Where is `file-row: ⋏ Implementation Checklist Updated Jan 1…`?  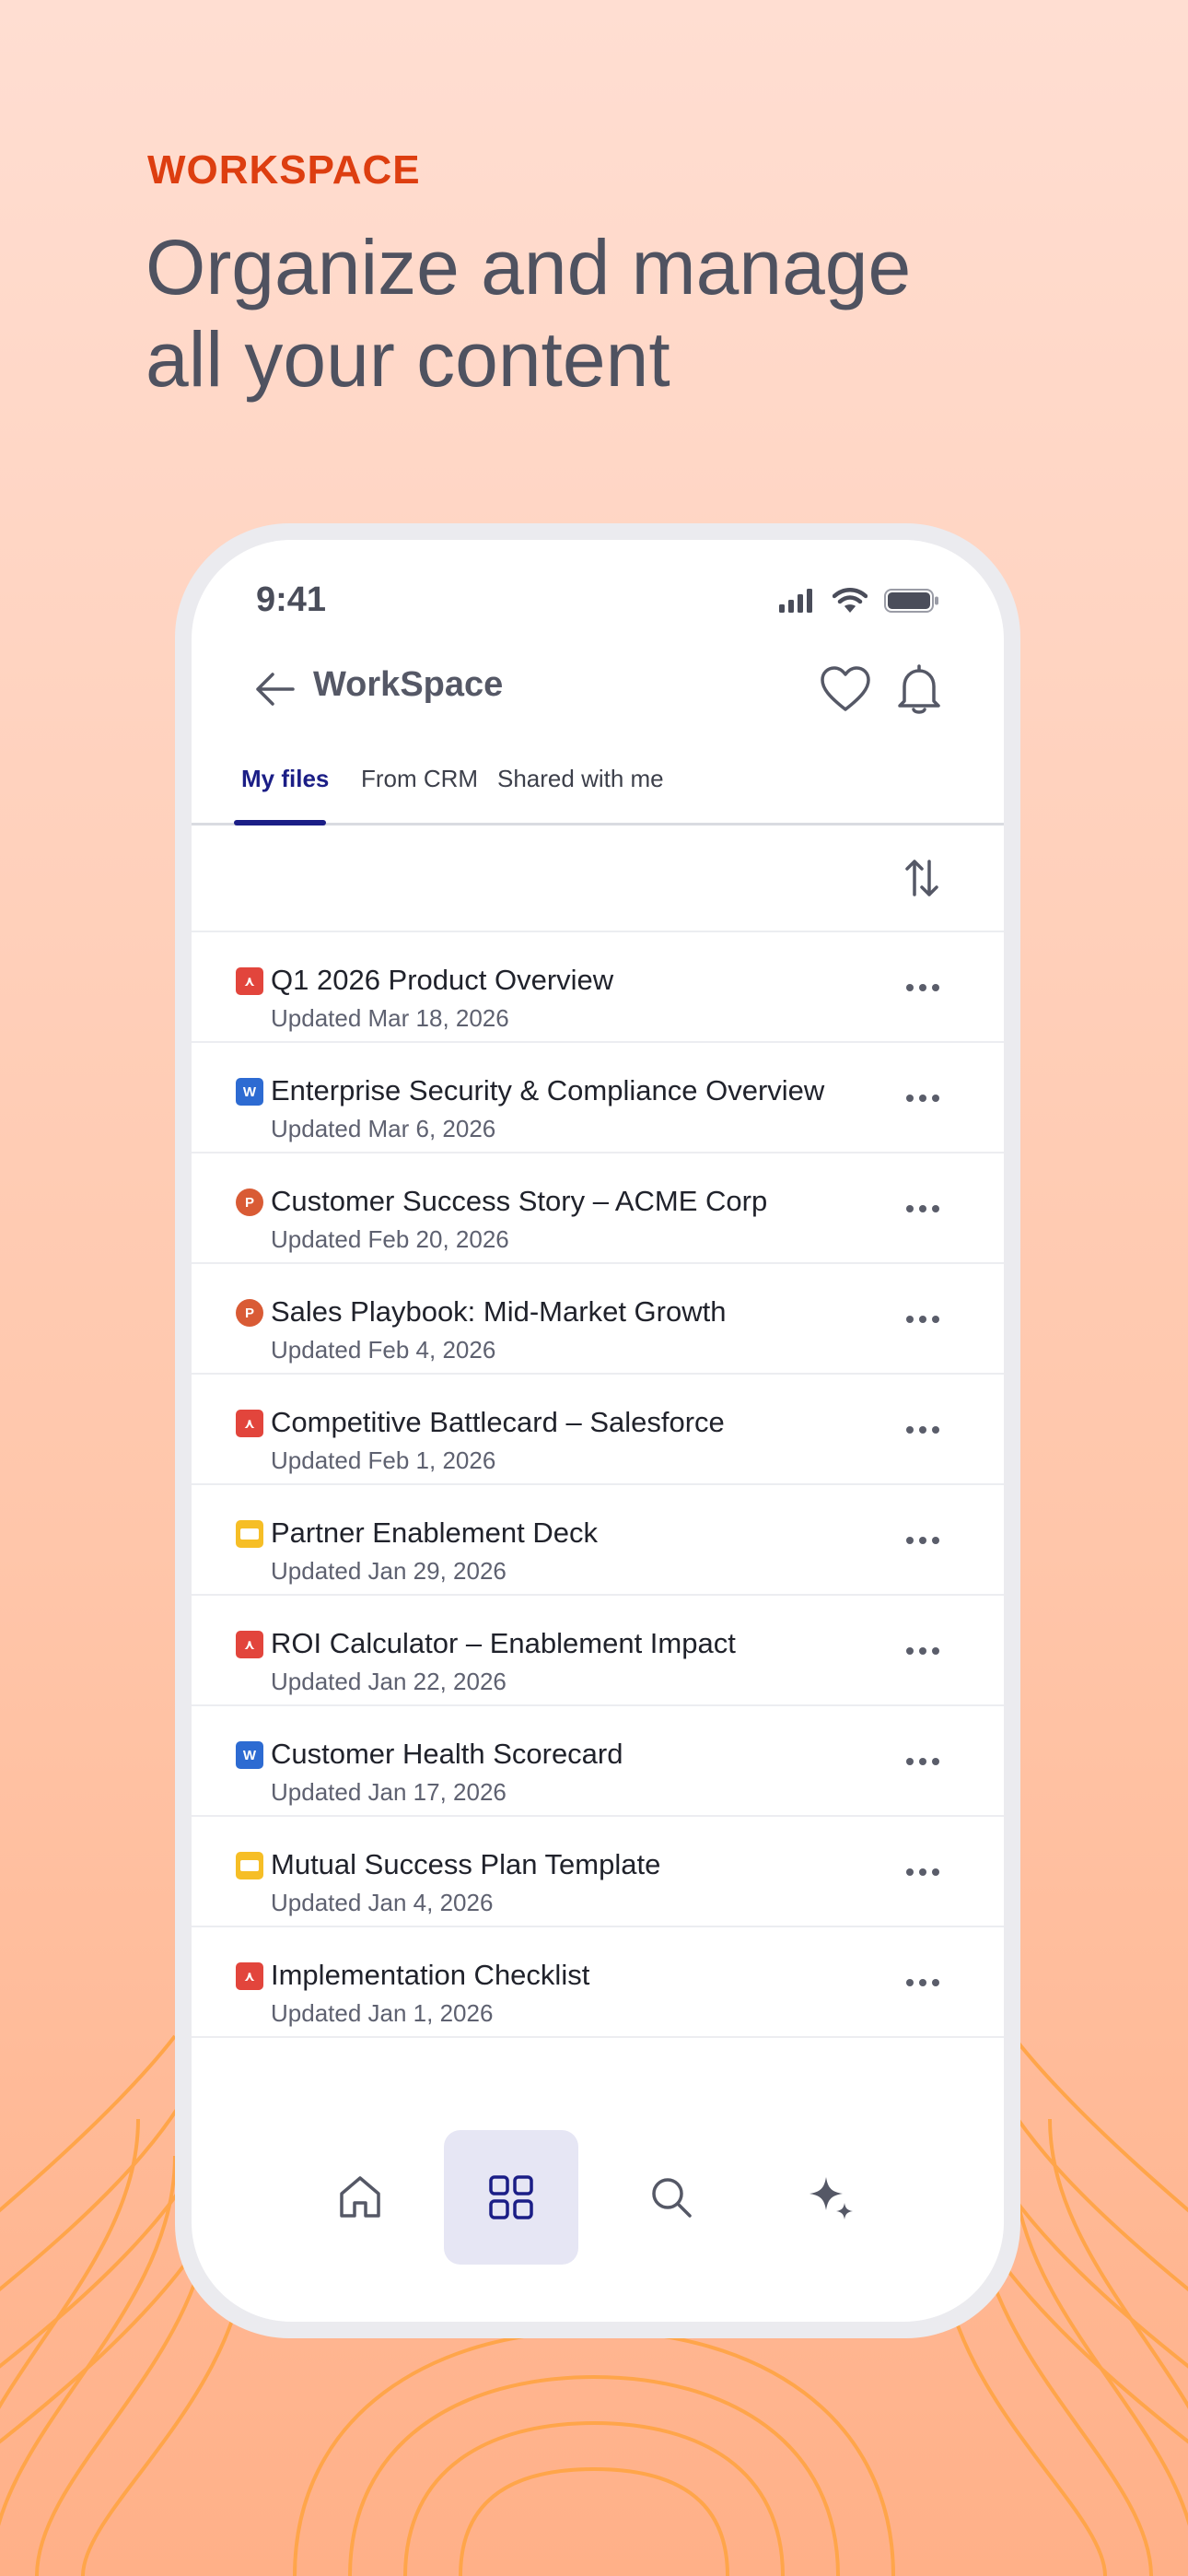 file-row: ⋏ Implementation Checklist Updated Jan 1… is located at coordinates (598, 1982).